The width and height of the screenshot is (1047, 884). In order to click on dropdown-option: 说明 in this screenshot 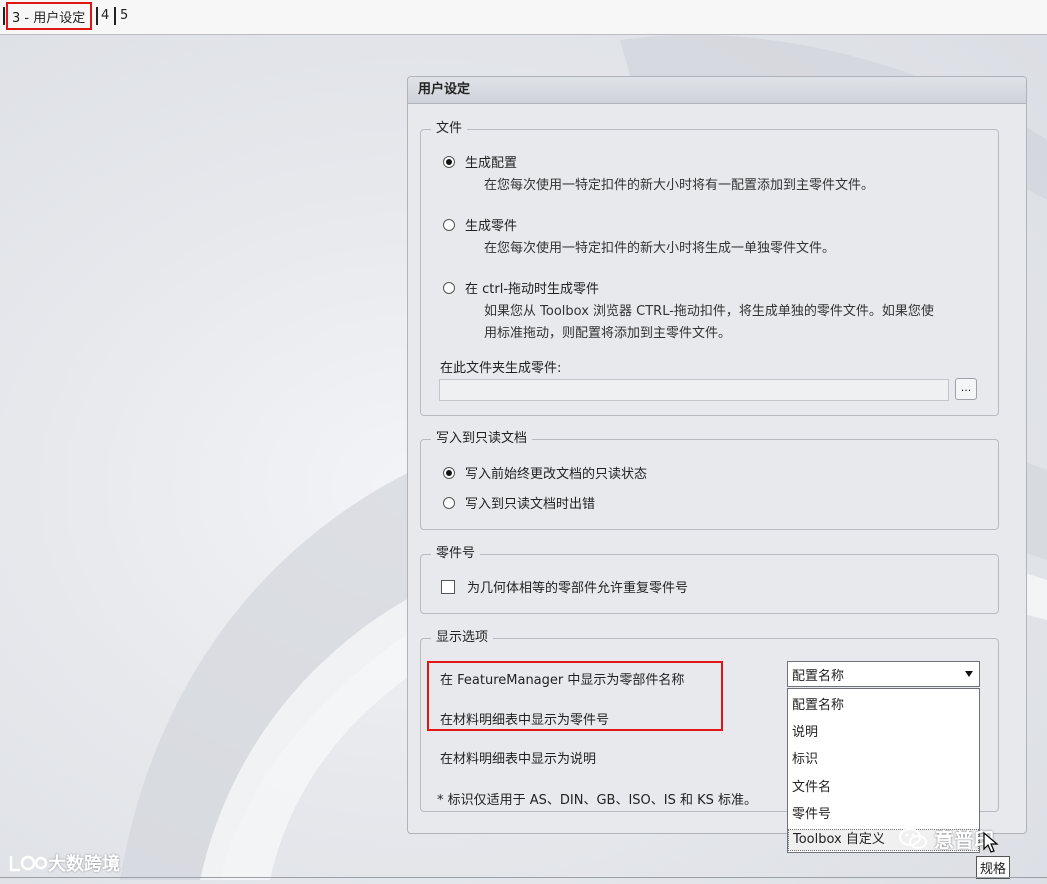, I will do `click(805, 730)`.